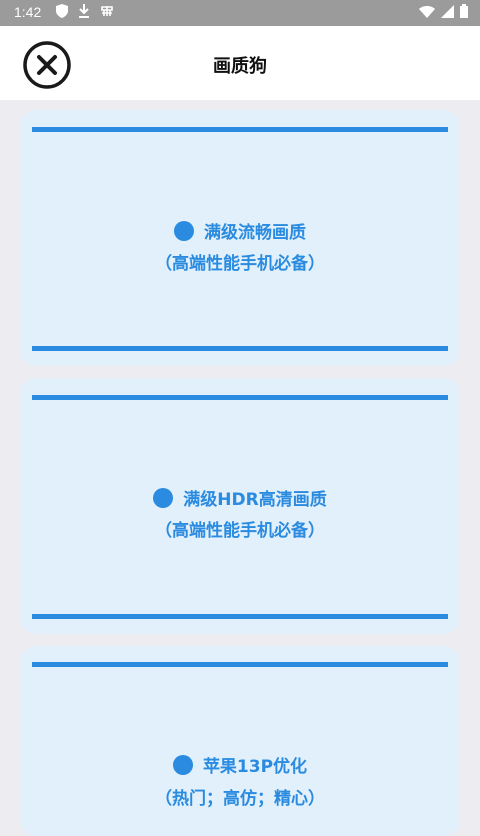 The image size is (480, 836). Describe the element at coordinates (240, 66) in the screenshot. I see `page-title: 画质狗` at that location.